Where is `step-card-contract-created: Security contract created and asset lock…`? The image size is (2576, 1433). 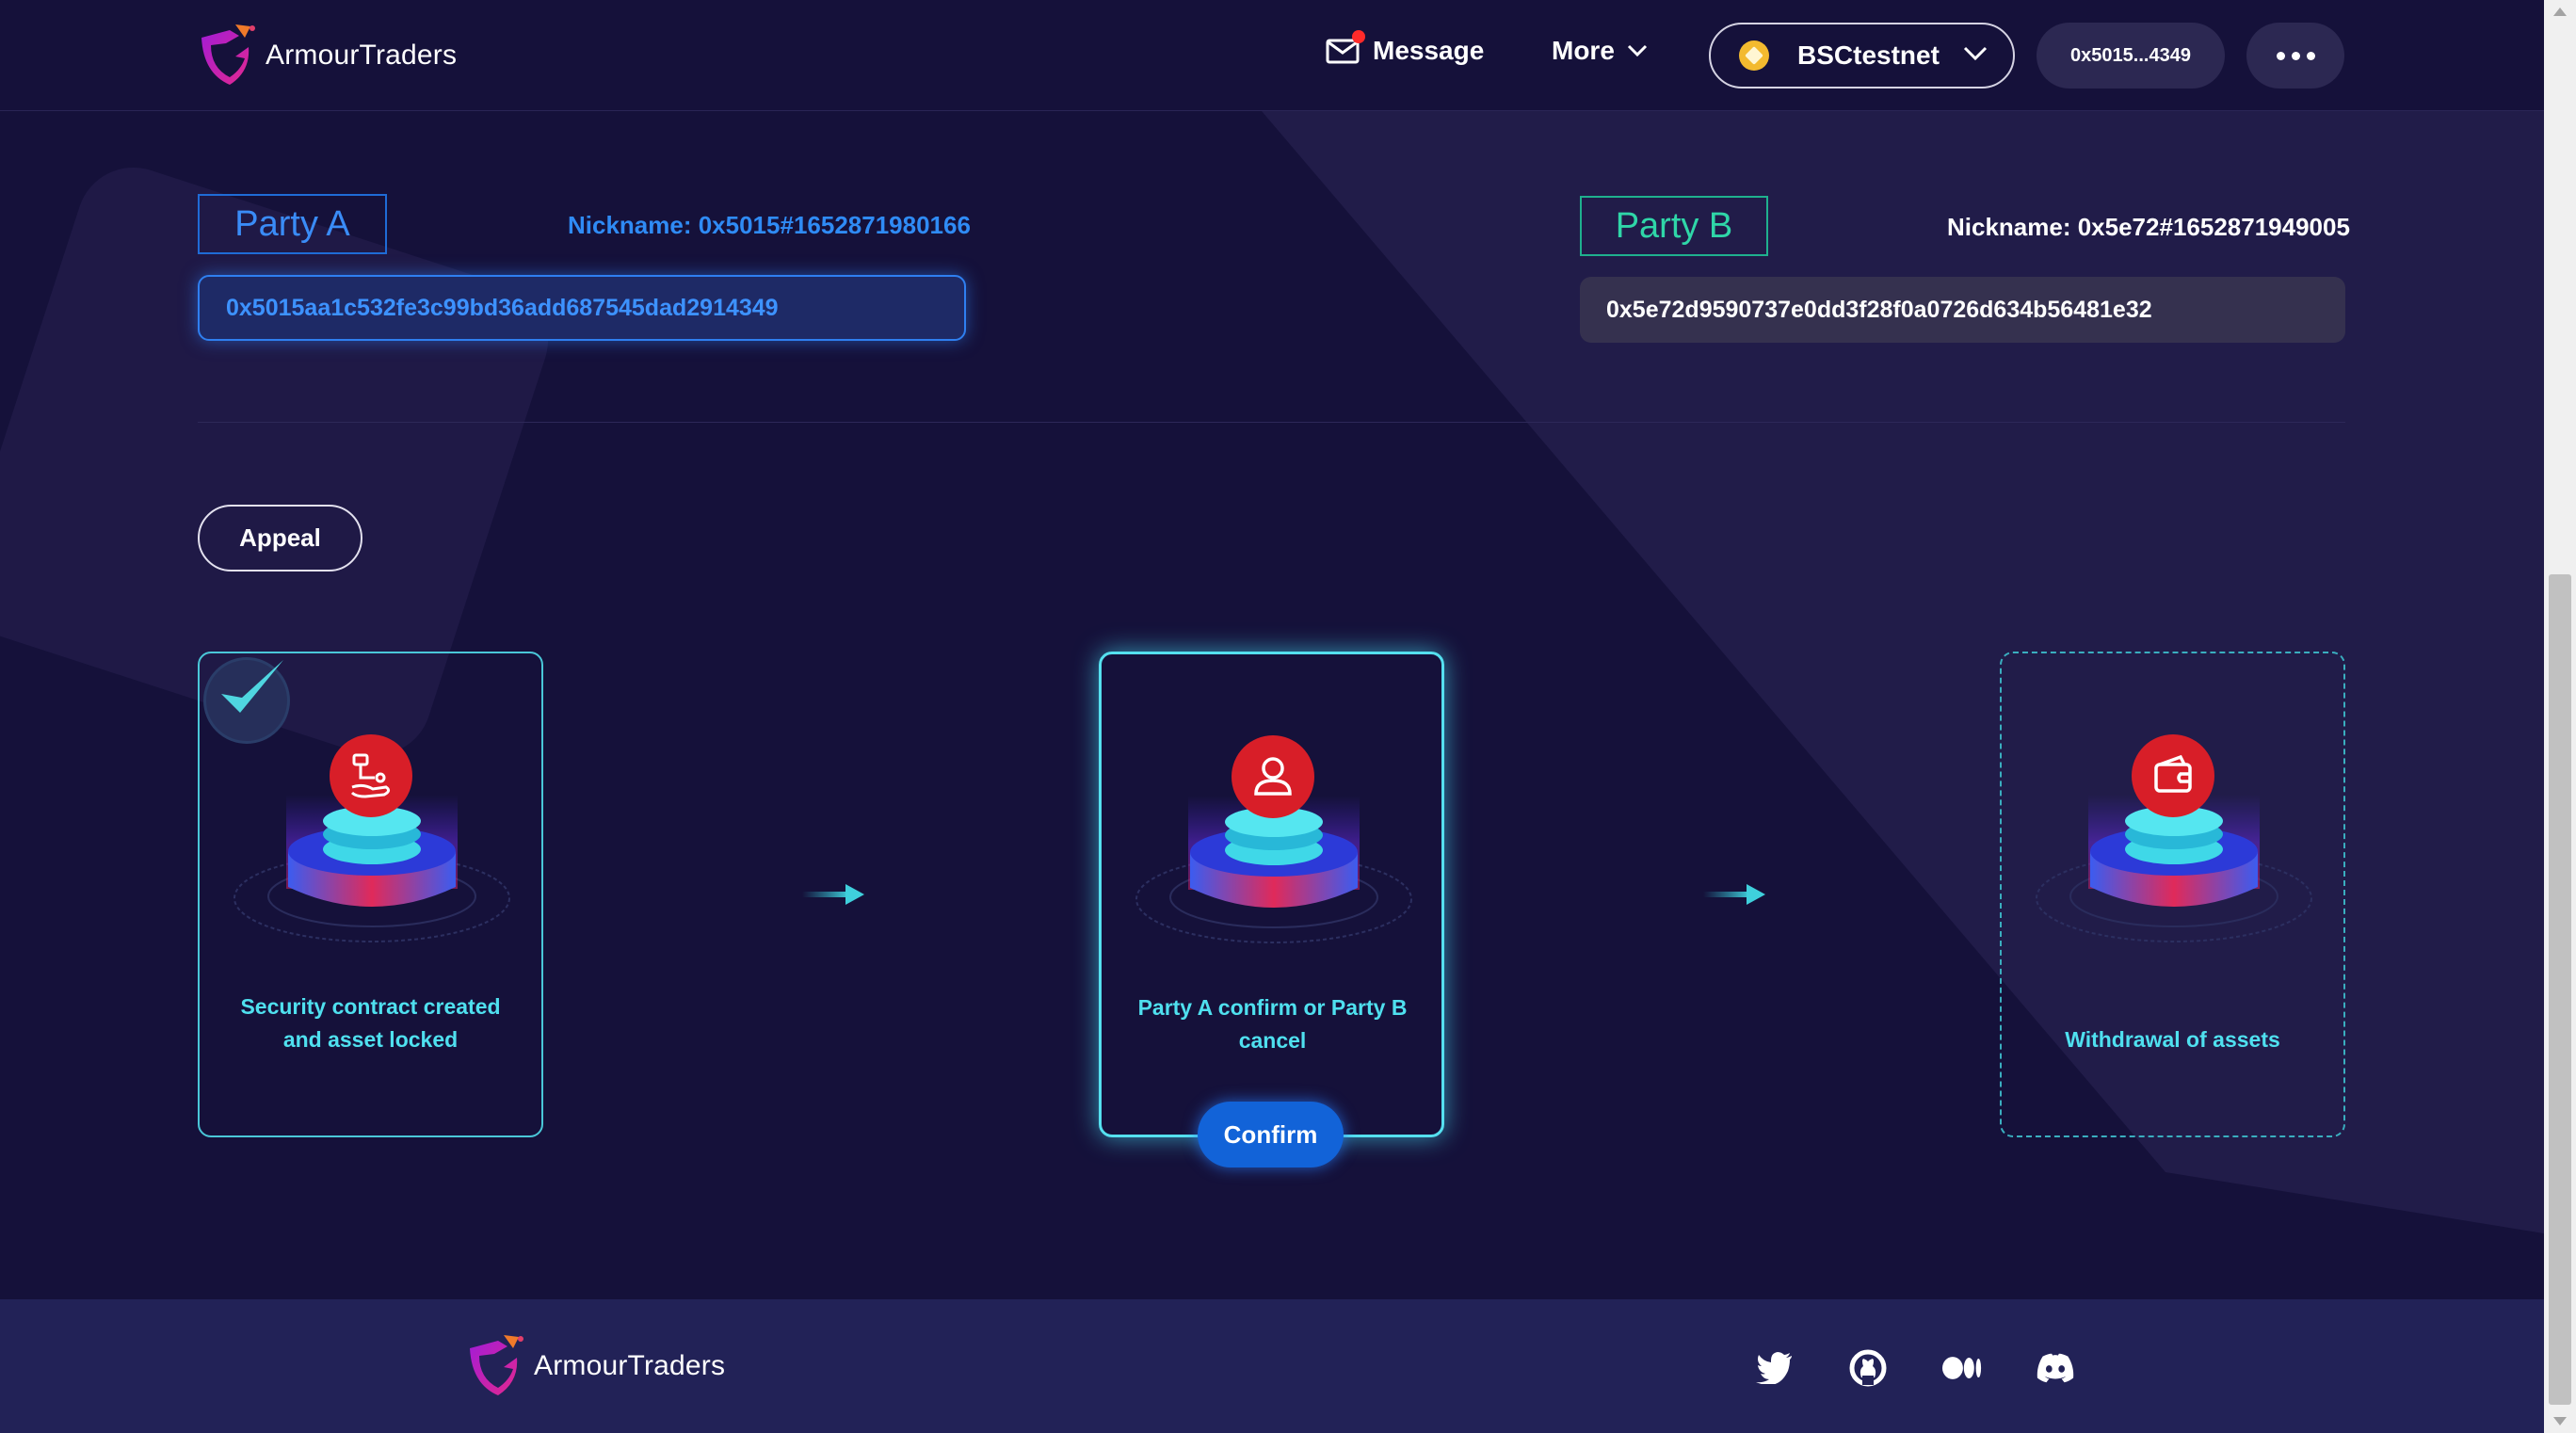
step-card-contract-created: Security contract created and asset lock… is located at coordinates (370, 894).